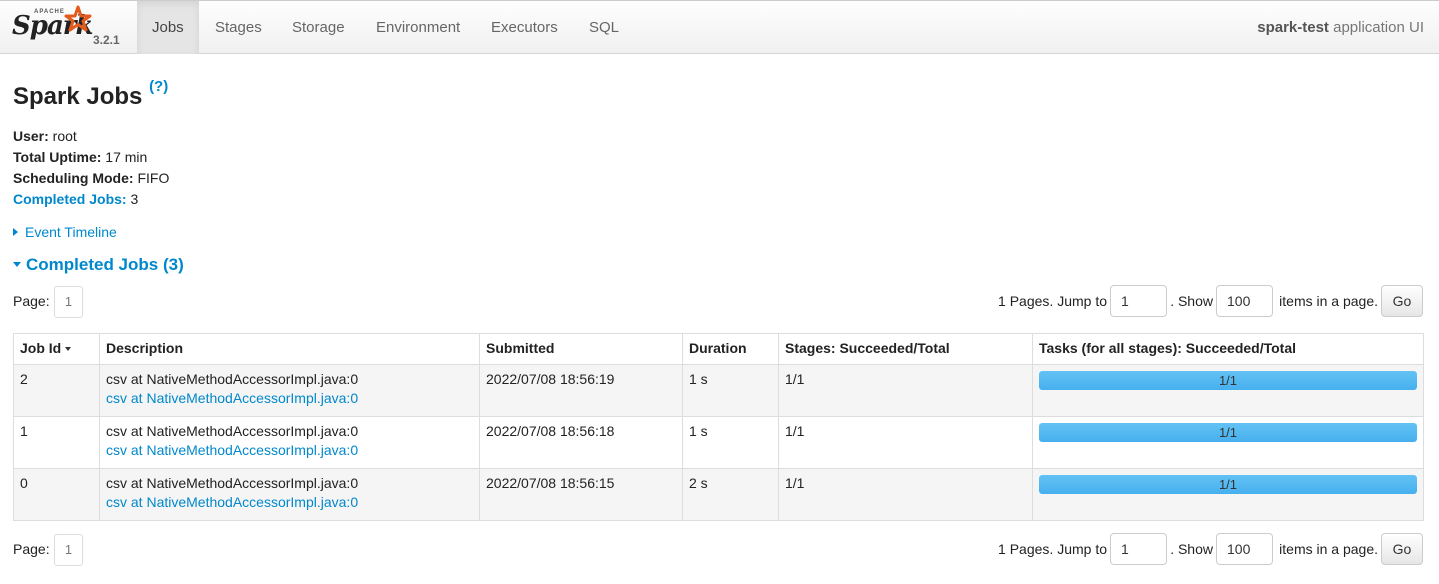 This screenshot has height=584, width=1439. I want to click on completed-jobs-value: 3, so click(132, 199).